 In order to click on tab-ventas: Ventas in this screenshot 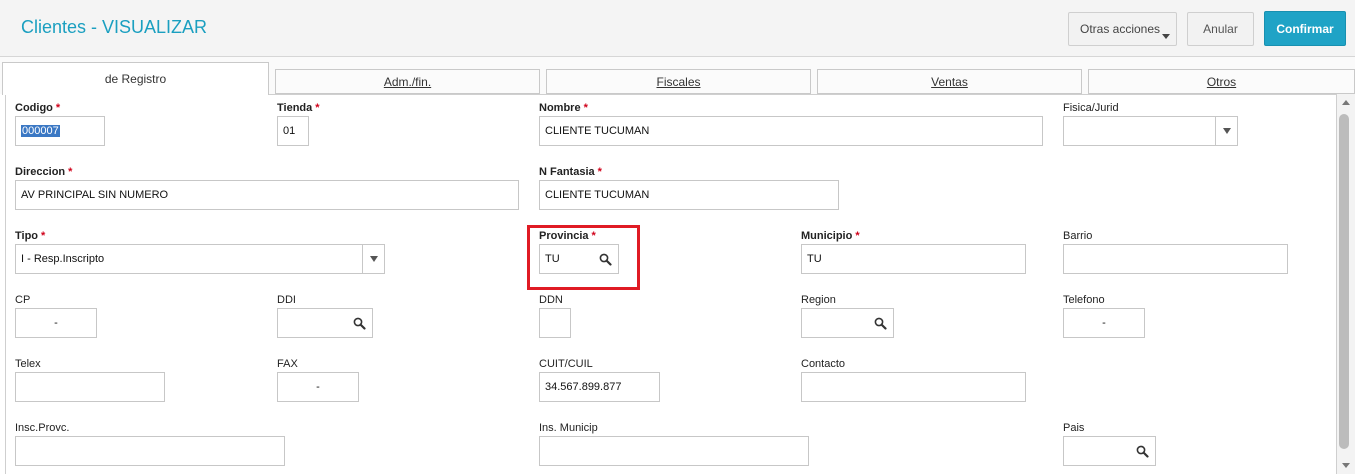, I will do `click(949, 81)`.